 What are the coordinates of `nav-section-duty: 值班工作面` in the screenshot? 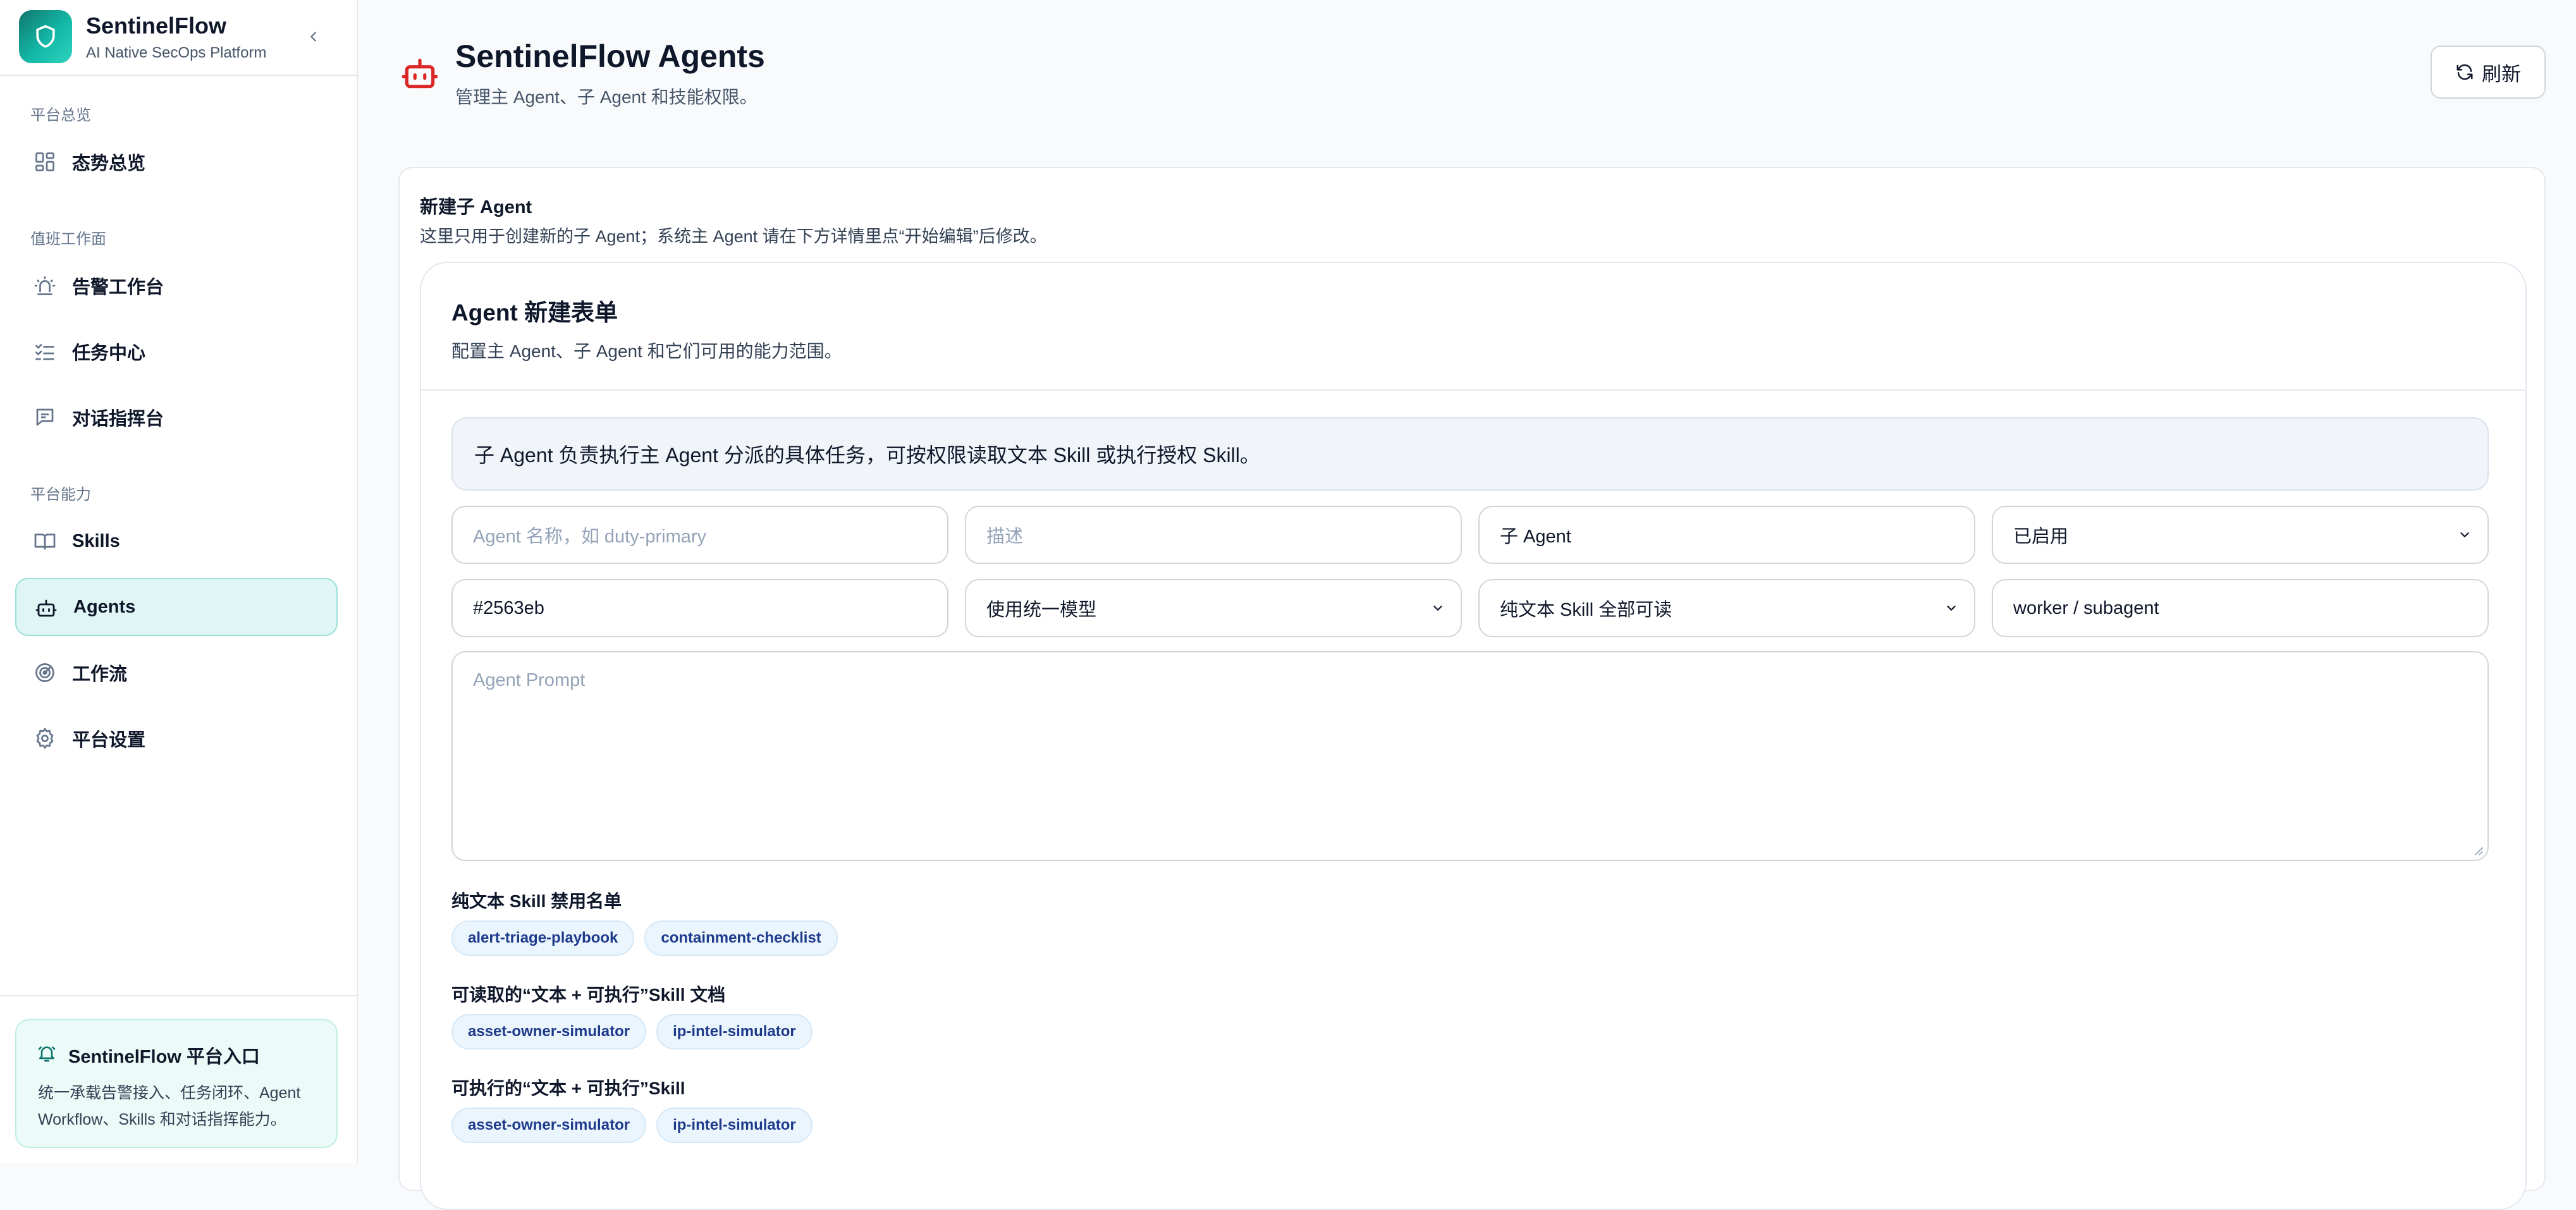 It's located at (68, 239).